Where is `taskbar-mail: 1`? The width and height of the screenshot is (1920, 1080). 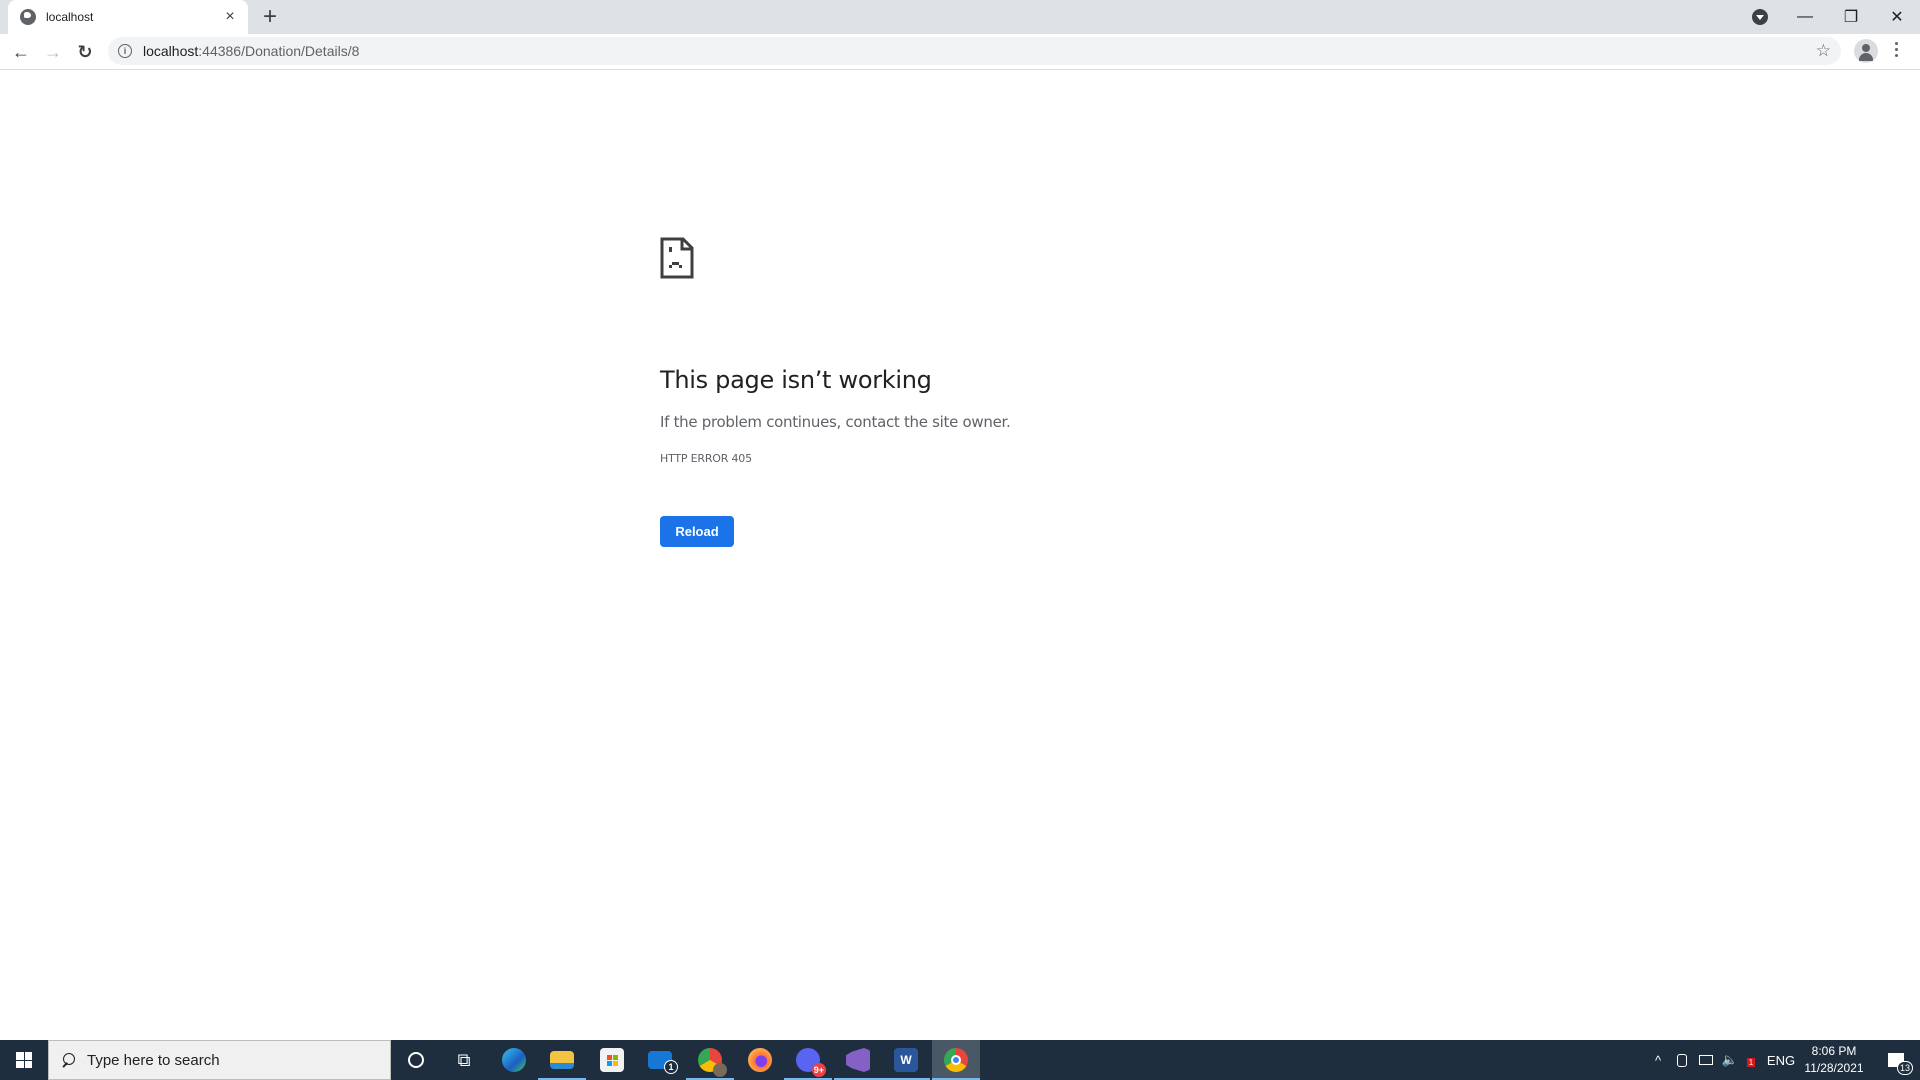
taskbar-mail: 1 is located at coordinates (660, 1060).